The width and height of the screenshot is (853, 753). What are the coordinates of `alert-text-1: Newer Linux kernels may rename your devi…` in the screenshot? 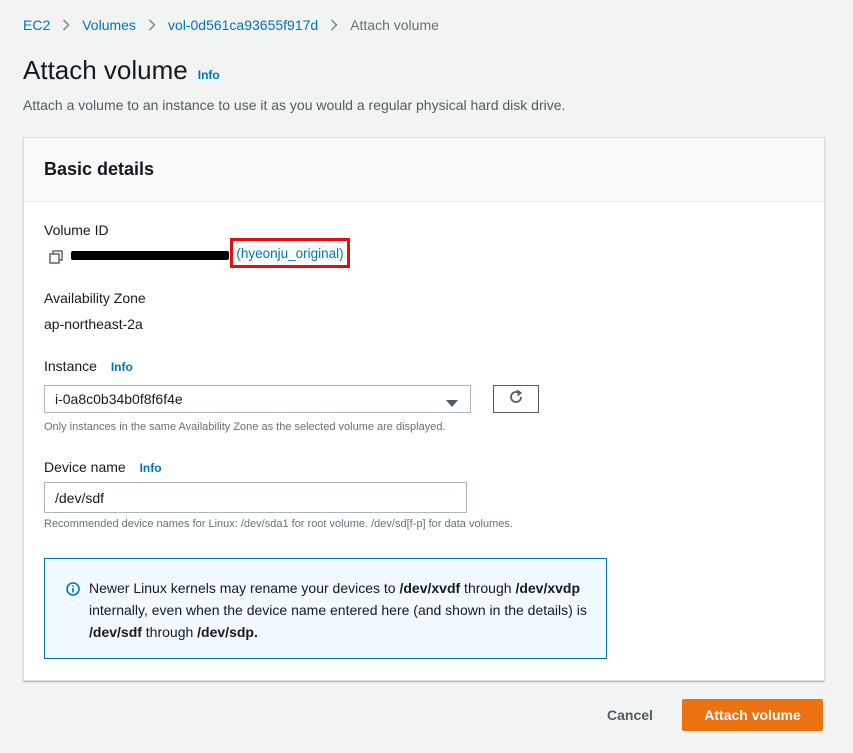 It's located at (244, 588).